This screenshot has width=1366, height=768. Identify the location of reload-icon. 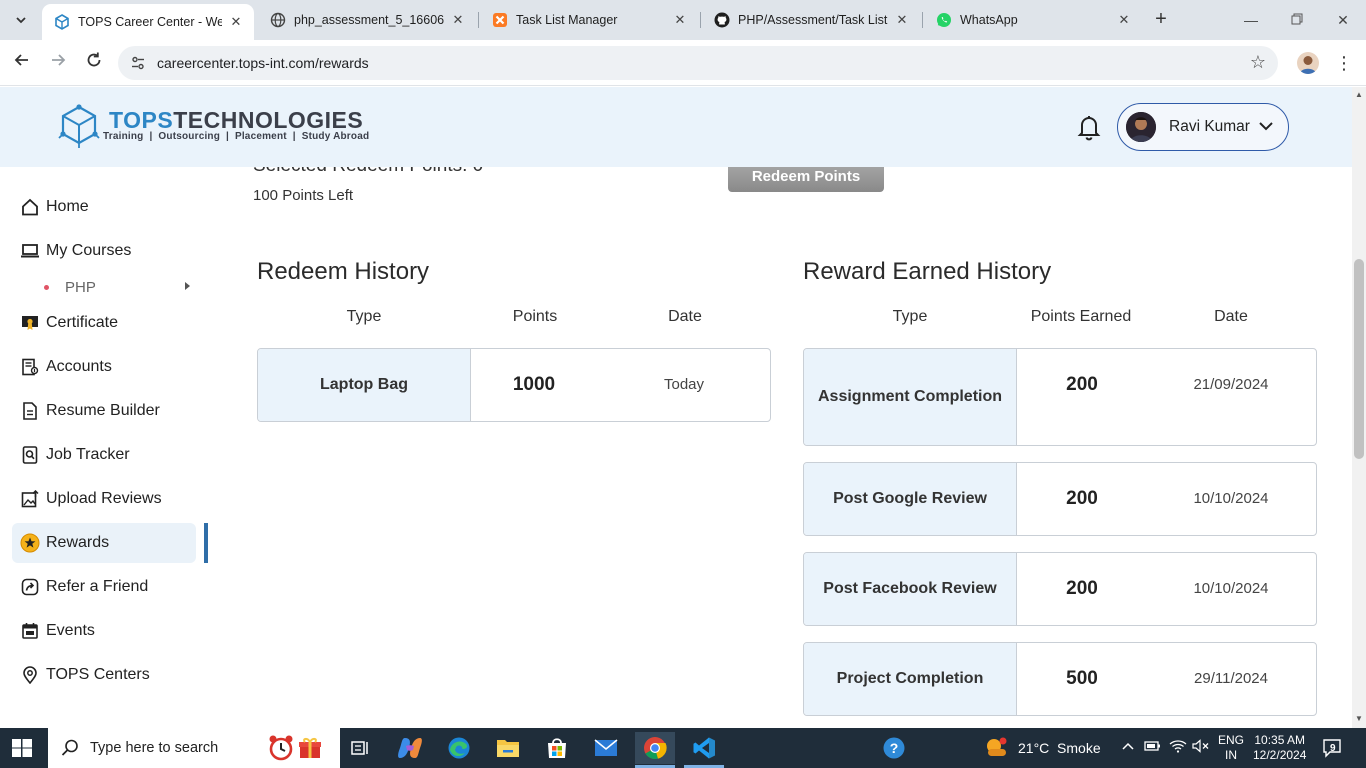
(94, 59).